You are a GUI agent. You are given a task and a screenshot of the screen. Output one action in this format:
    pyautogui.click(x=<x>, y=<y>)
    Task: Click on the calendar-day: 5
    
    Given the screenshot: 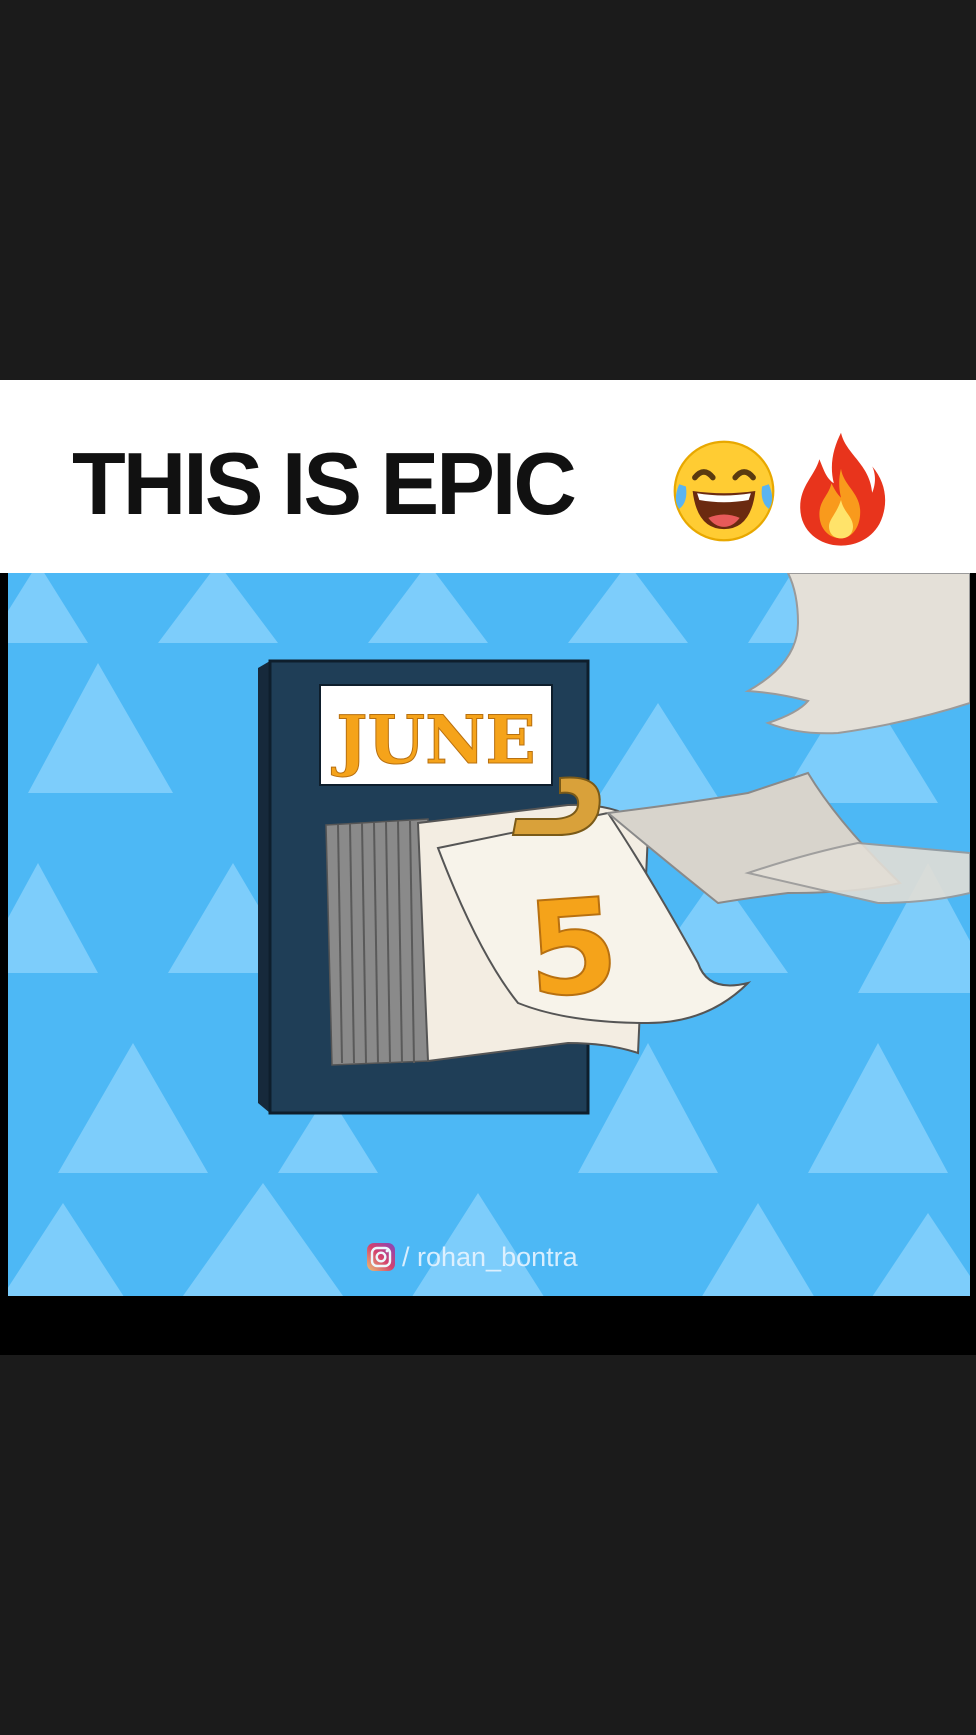 What is the action you would take?
    pyautogui.click(x=572, y=948)
    